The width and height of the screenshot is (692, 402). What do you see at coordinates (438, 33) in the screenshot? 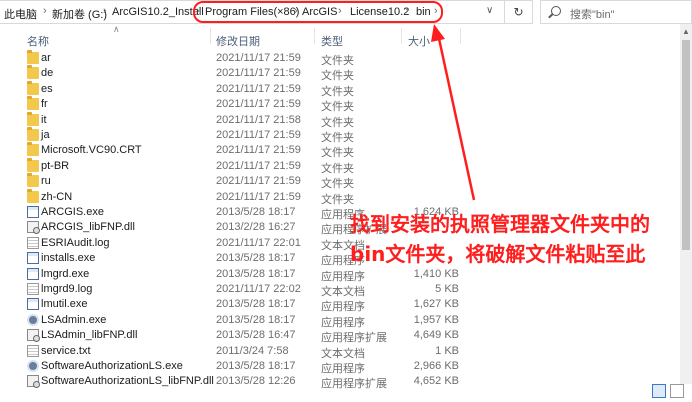
I see `annotation-arrow-head` at bounding box center [438, 33].